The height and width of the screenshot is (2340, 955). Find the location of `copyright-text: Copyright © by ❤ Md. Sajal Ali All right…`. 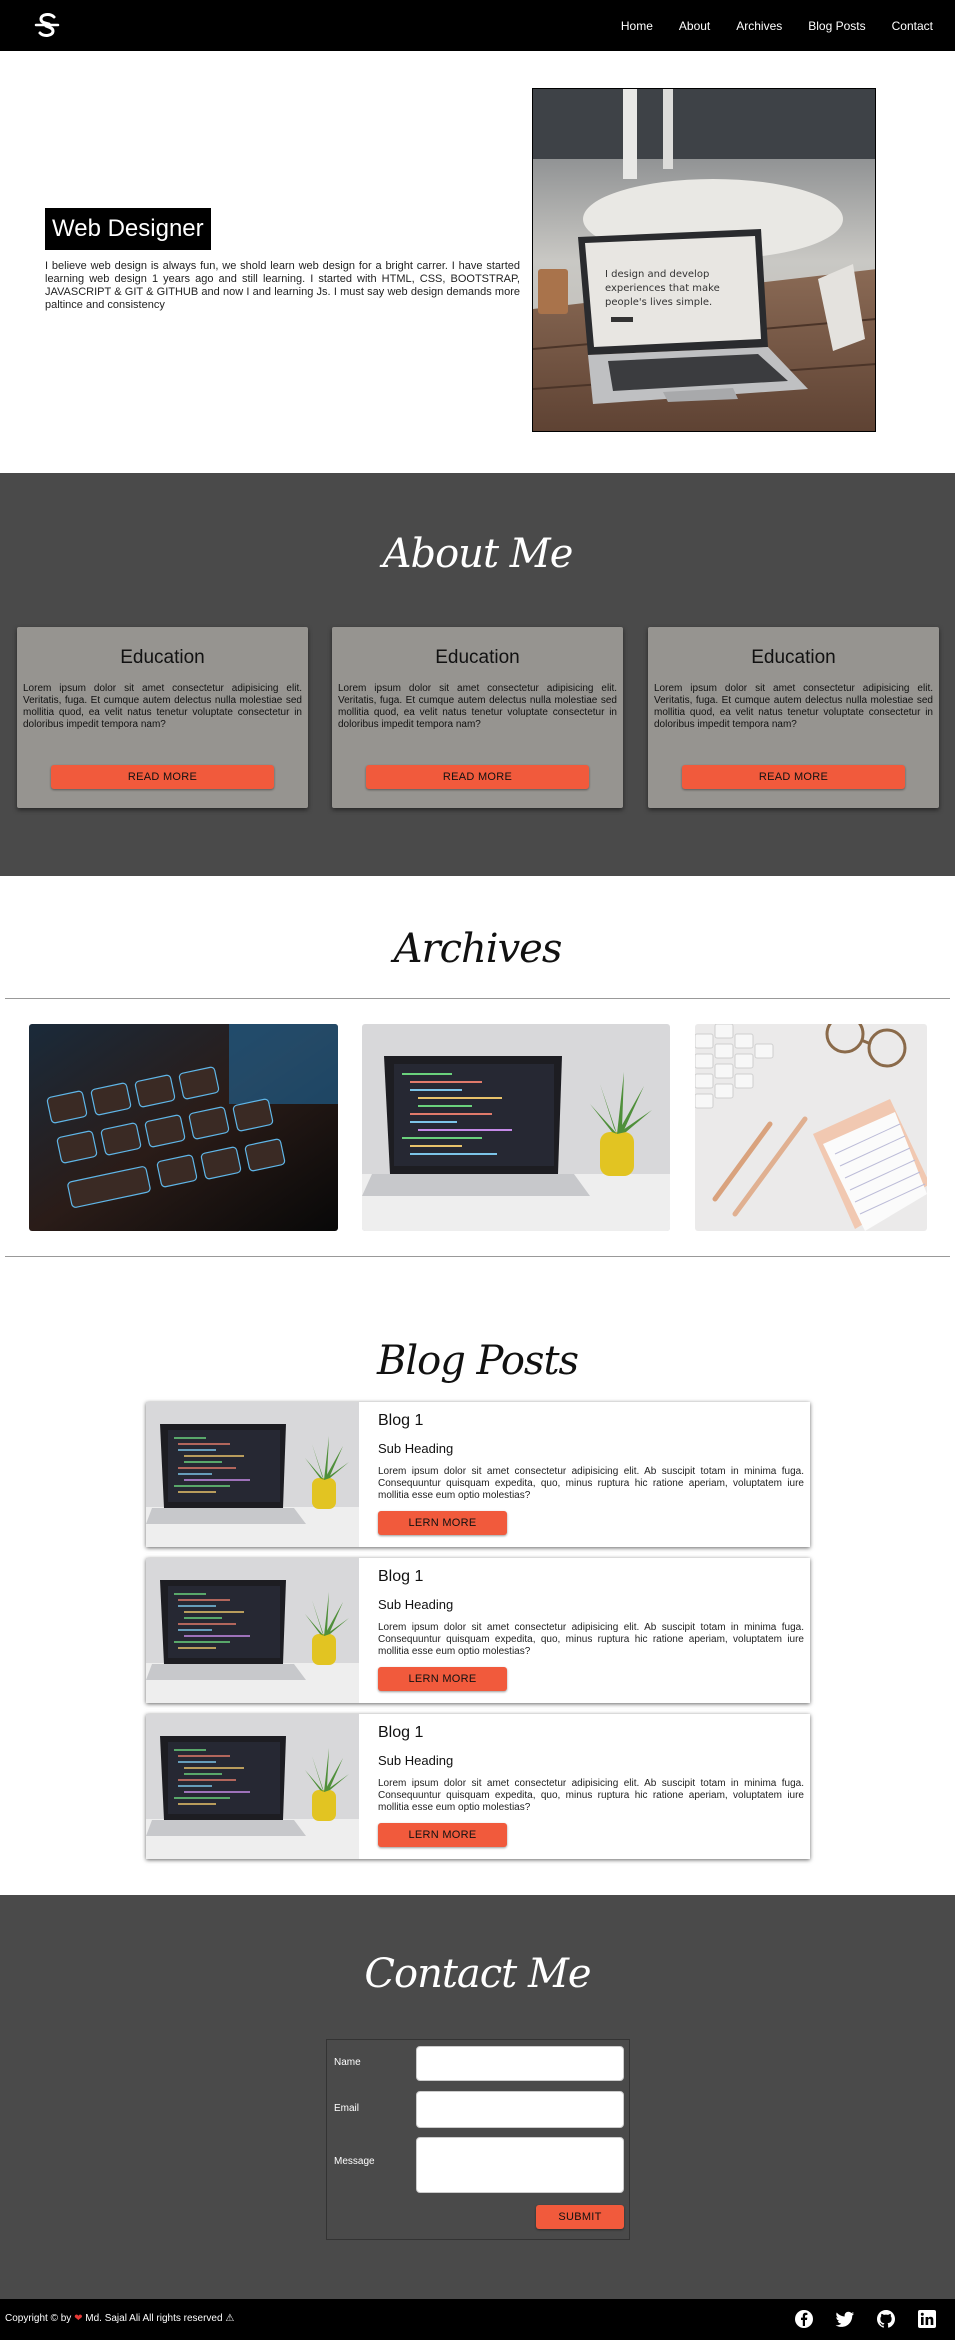

copyright-text: Copyright © by ❤ Md. Sajal Ali All right… is located at coordinates (119, 2318).